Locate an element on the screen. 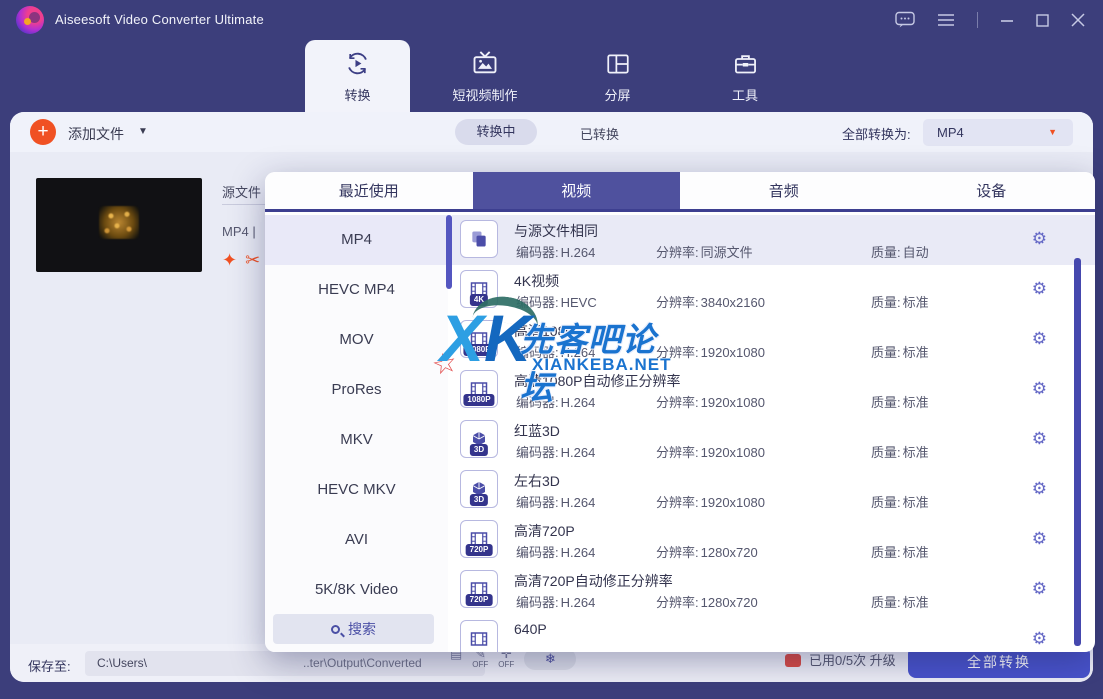 The image size is (1103, 699). sidebar-item-hevc-mkv: HEVC MKV is located at coordinates (356, 490).